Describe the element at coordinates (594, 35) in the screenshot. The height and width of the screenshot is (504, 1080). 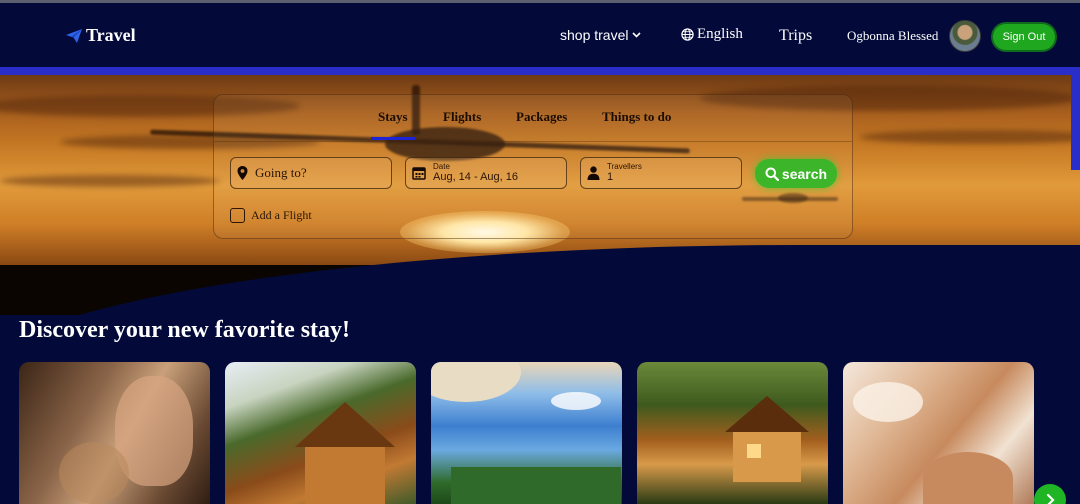
I see `shop-travel-label: shop travel` at that location.